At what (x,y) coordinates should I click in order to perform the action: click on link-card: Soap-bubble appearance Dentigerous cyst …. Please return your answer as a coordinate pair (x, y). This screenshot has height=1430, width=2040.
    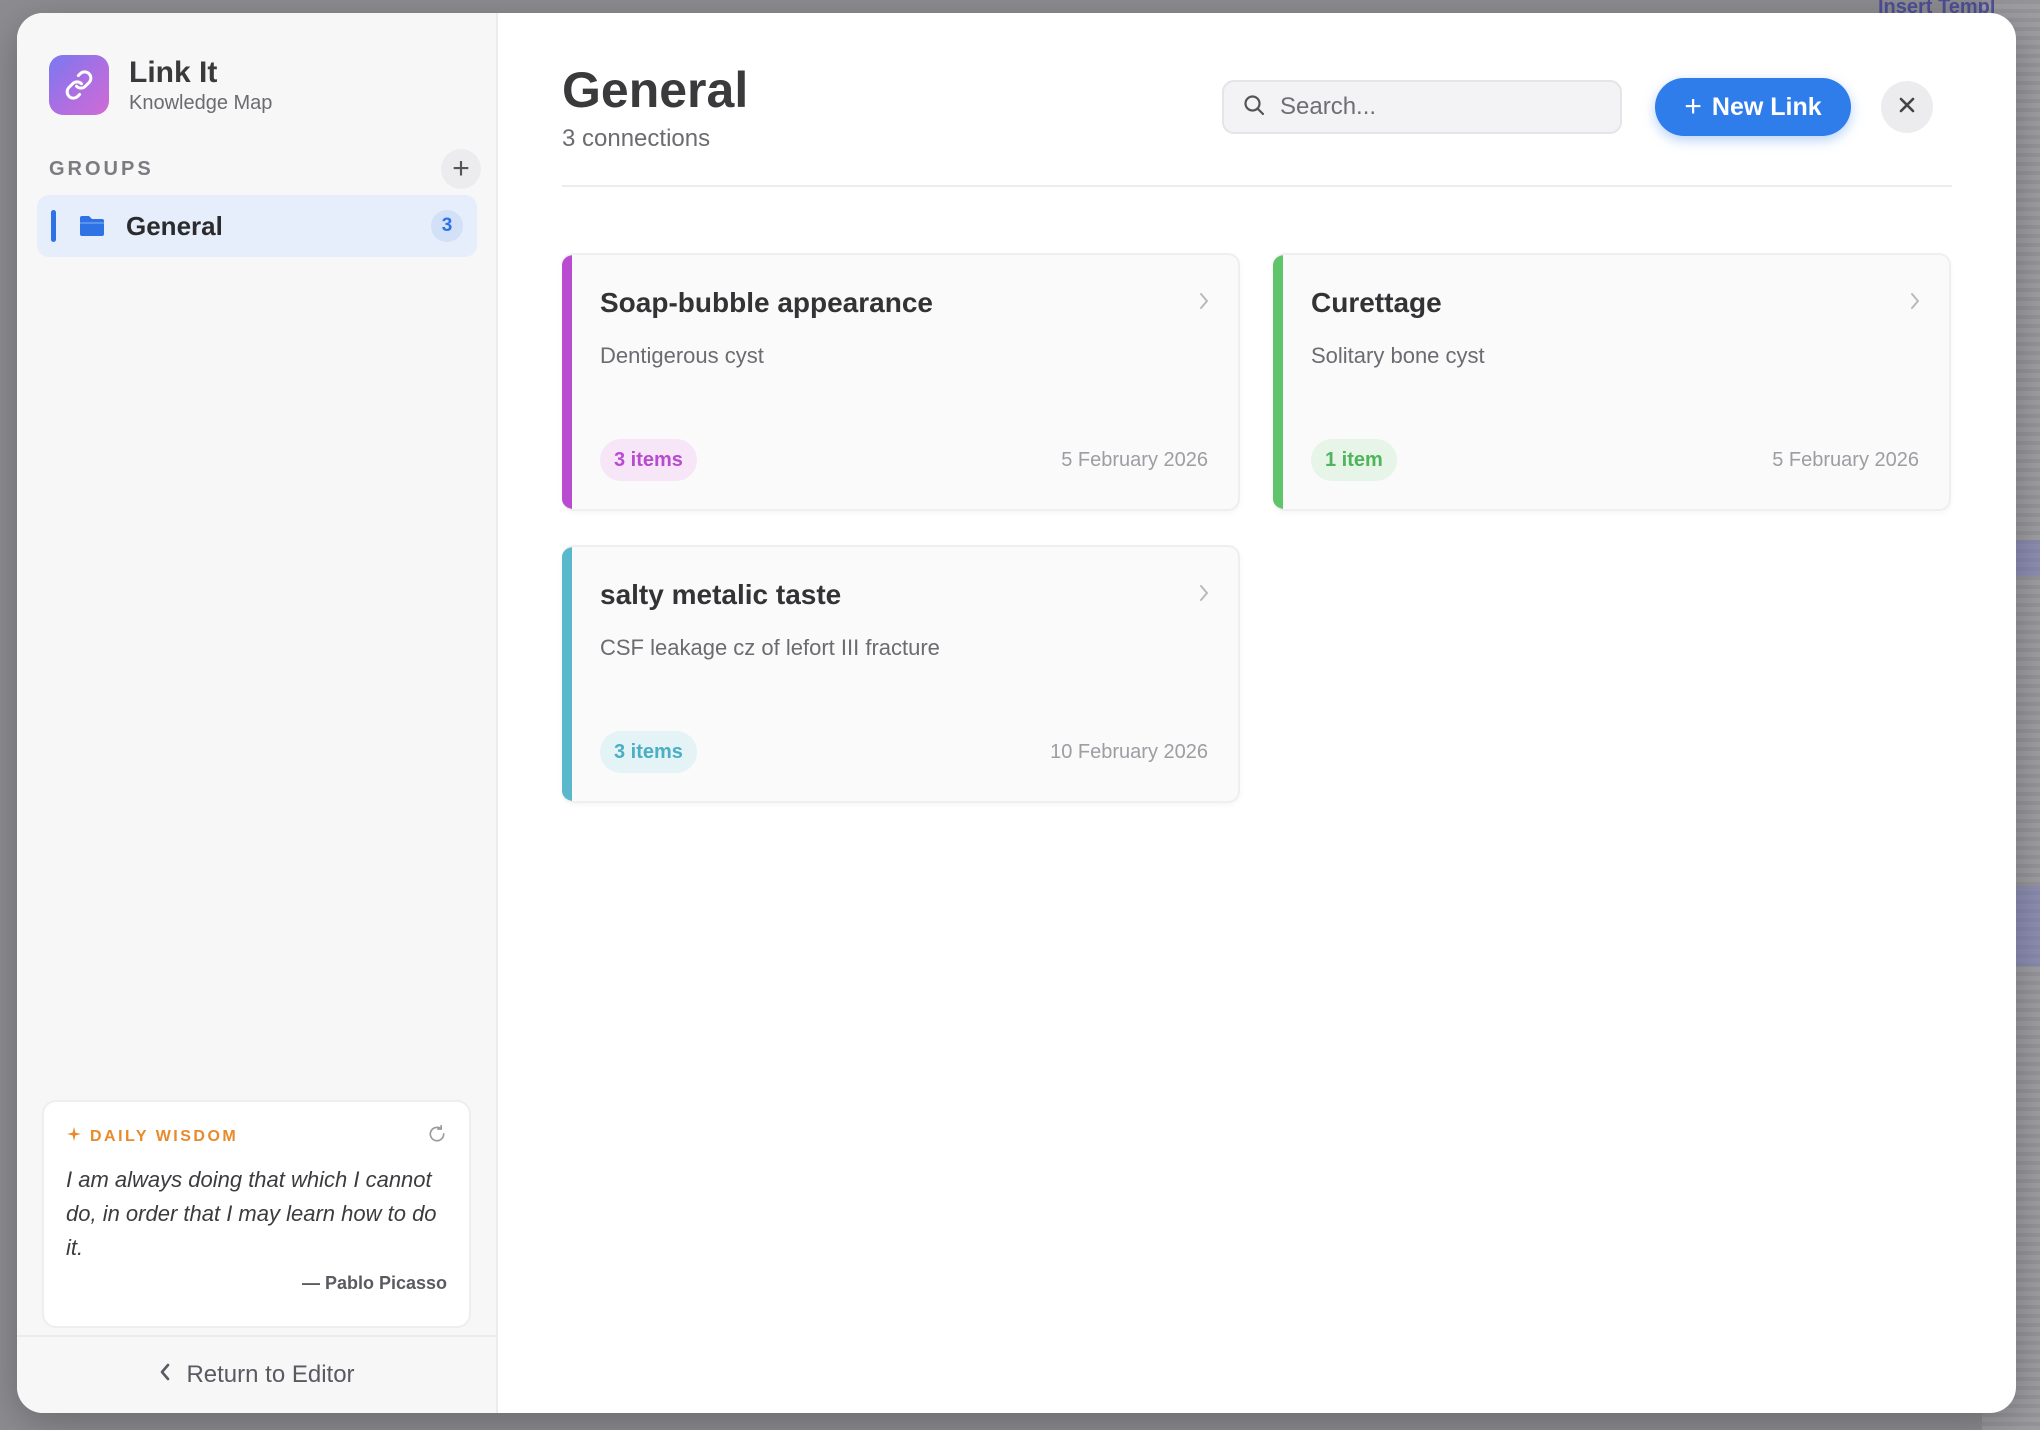
    Looking at the image, I should click on (901, 382).